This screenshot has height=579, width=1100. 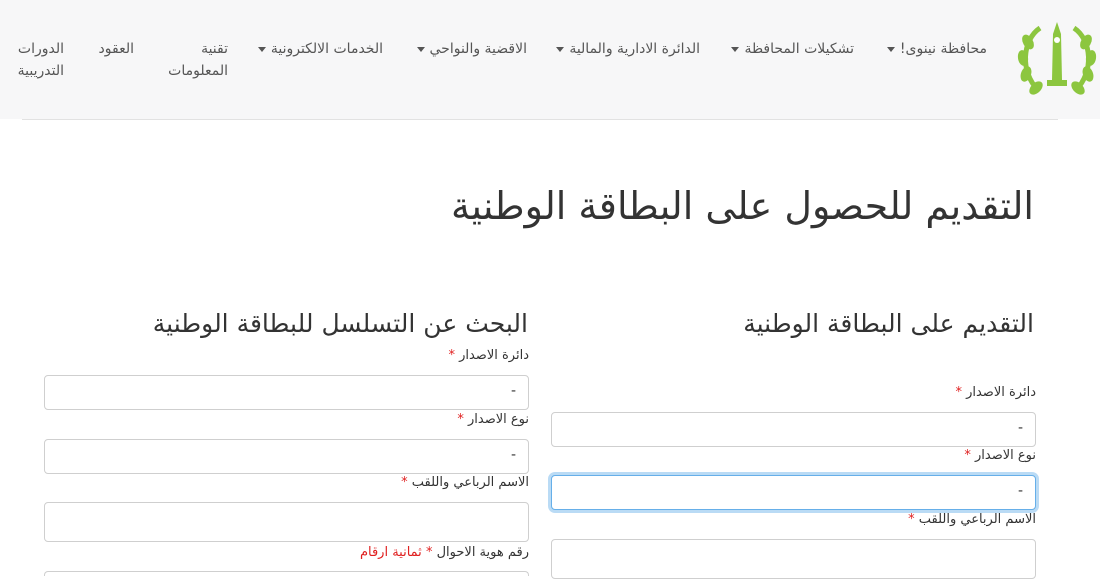 I want to click on civil-id-hint: ثمانية ارقام, so click(x=390, y=552).